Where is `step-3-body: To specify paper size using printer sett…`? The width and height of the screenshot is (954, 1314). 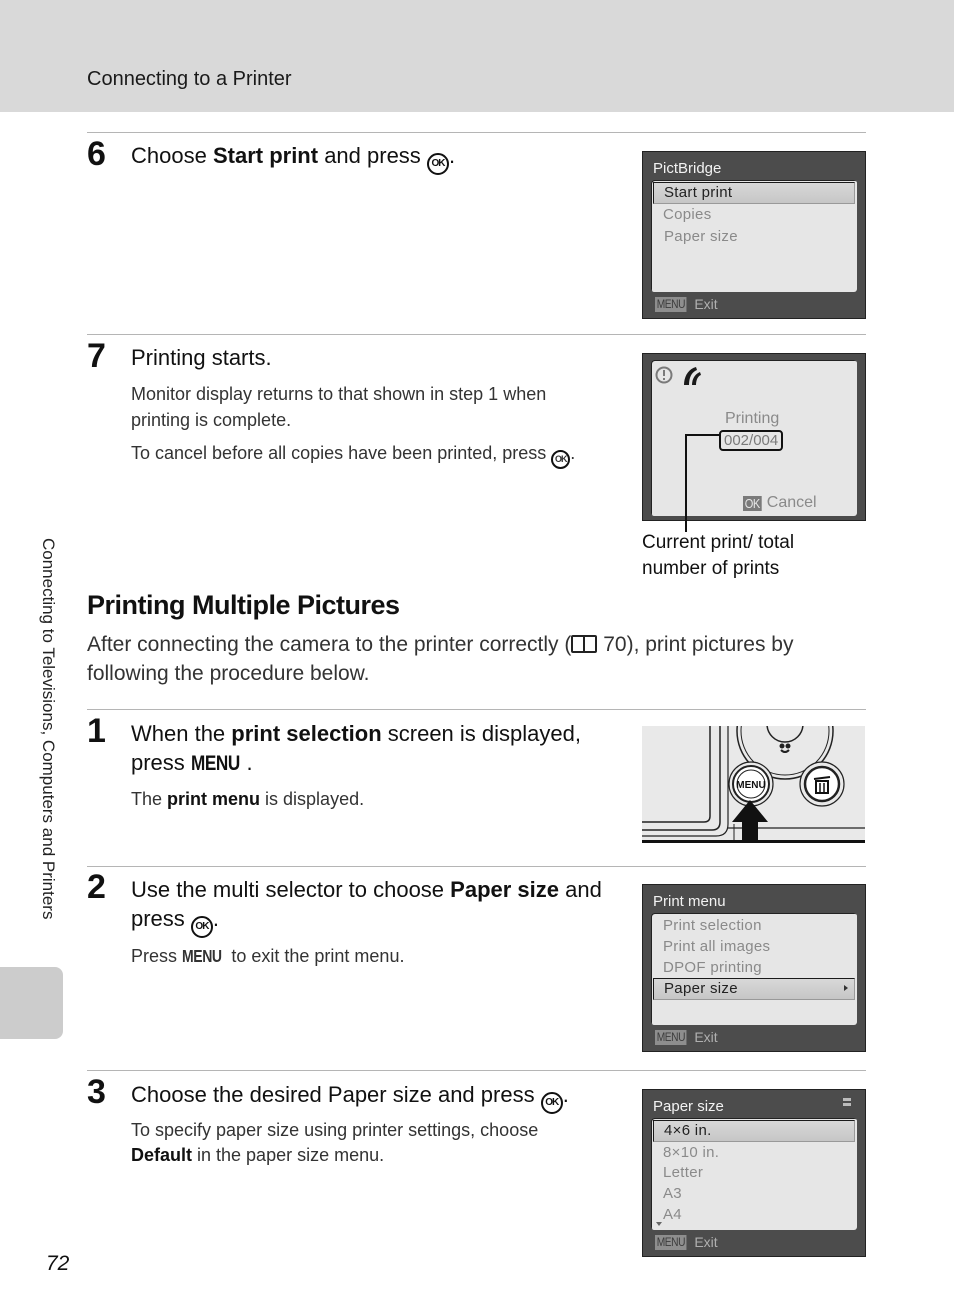 step-3-body: To specify paper size using printer sett… is located at coordinates (361, 1143).